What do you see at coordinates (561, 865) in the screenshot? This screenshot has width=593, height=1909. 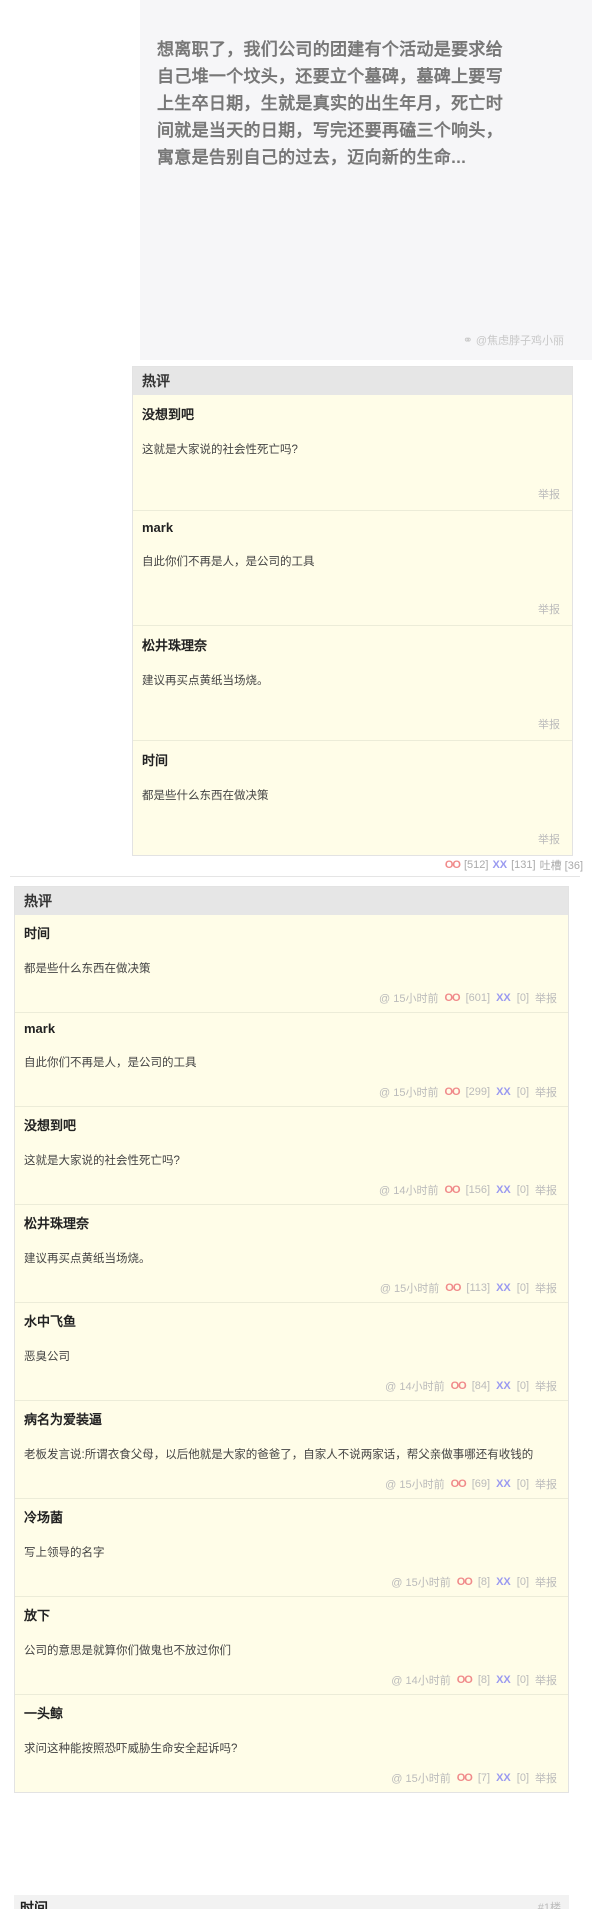 I see `tucao-link: 吐槽 [36]` at bounding box center [561, 865].